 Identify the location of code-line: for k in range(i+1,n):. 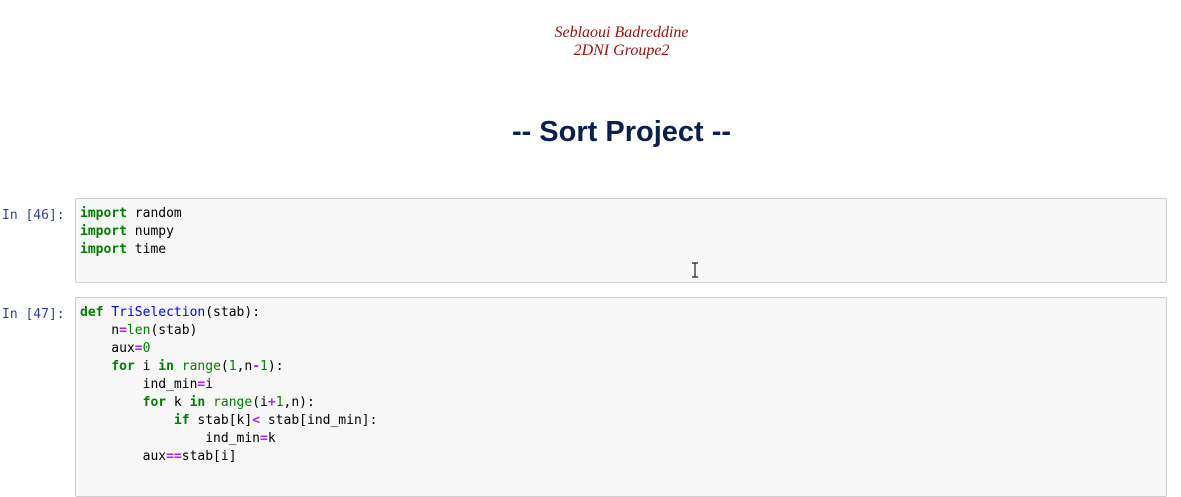
(197, 402).